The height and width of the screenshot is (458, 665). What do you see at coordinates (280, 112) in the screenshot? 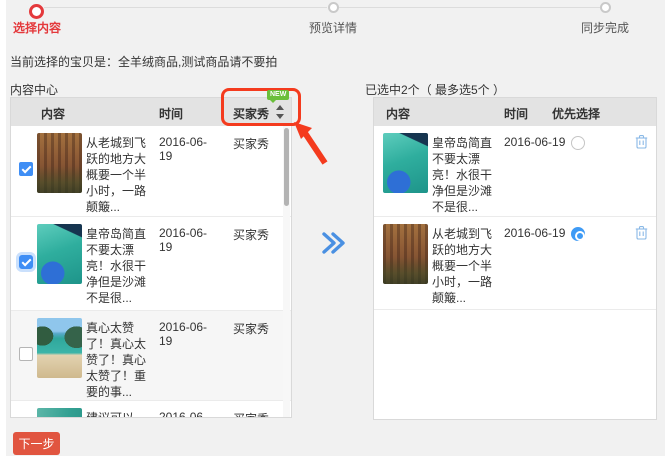
I see `sort-icon` at bounding box center [280, 112].